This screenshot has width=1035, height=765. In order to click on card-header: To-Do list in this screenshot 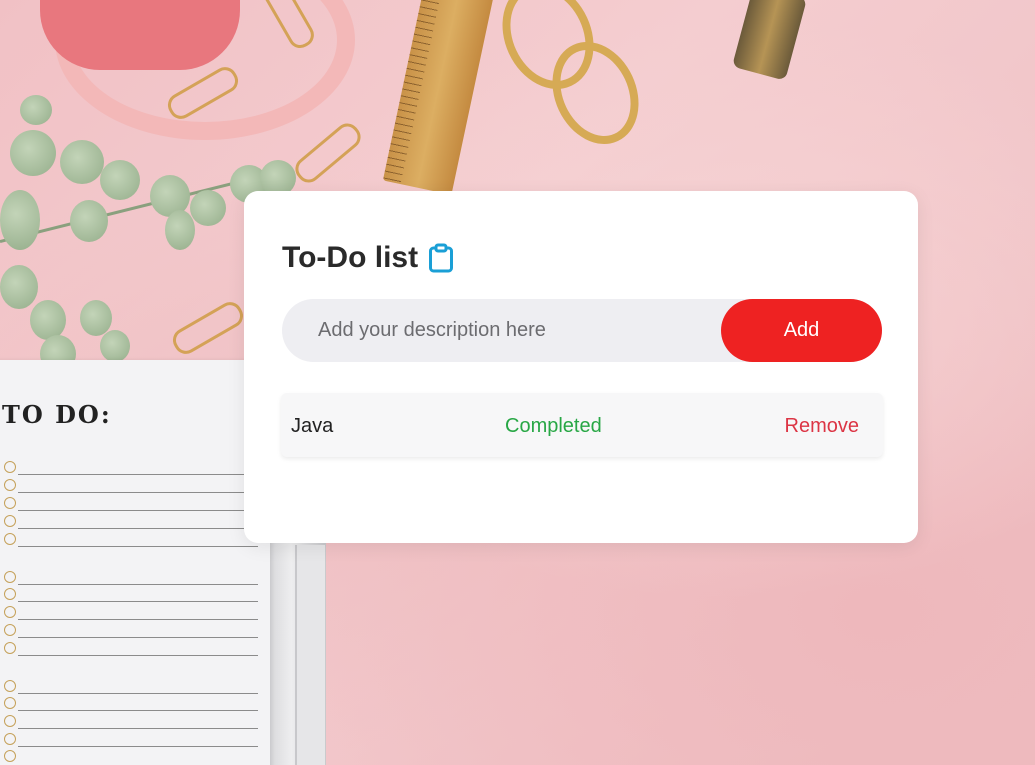, I will do `click(368, 258)`.